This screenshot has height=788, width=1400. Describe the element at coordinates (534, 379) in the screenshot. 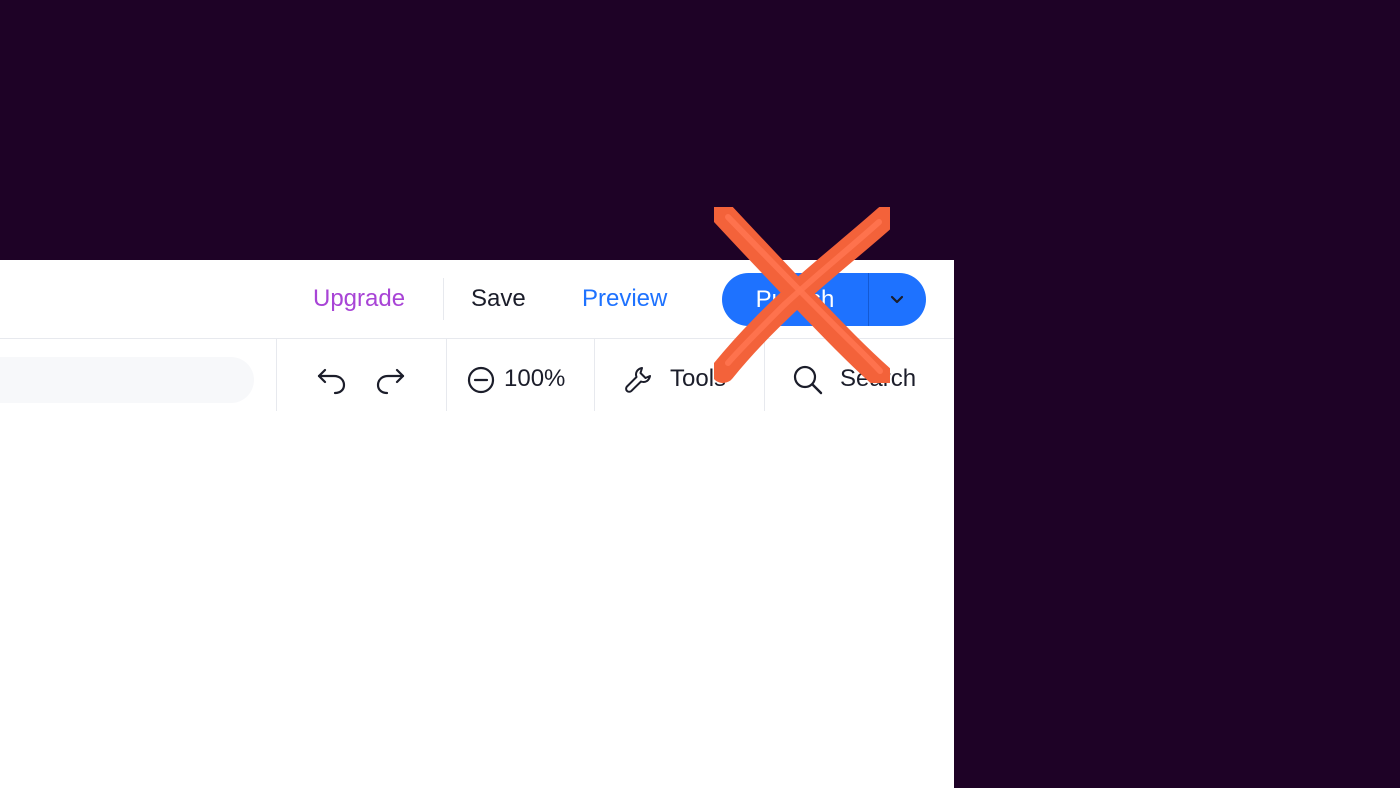

I see `zoom-level: 100%` at that location.